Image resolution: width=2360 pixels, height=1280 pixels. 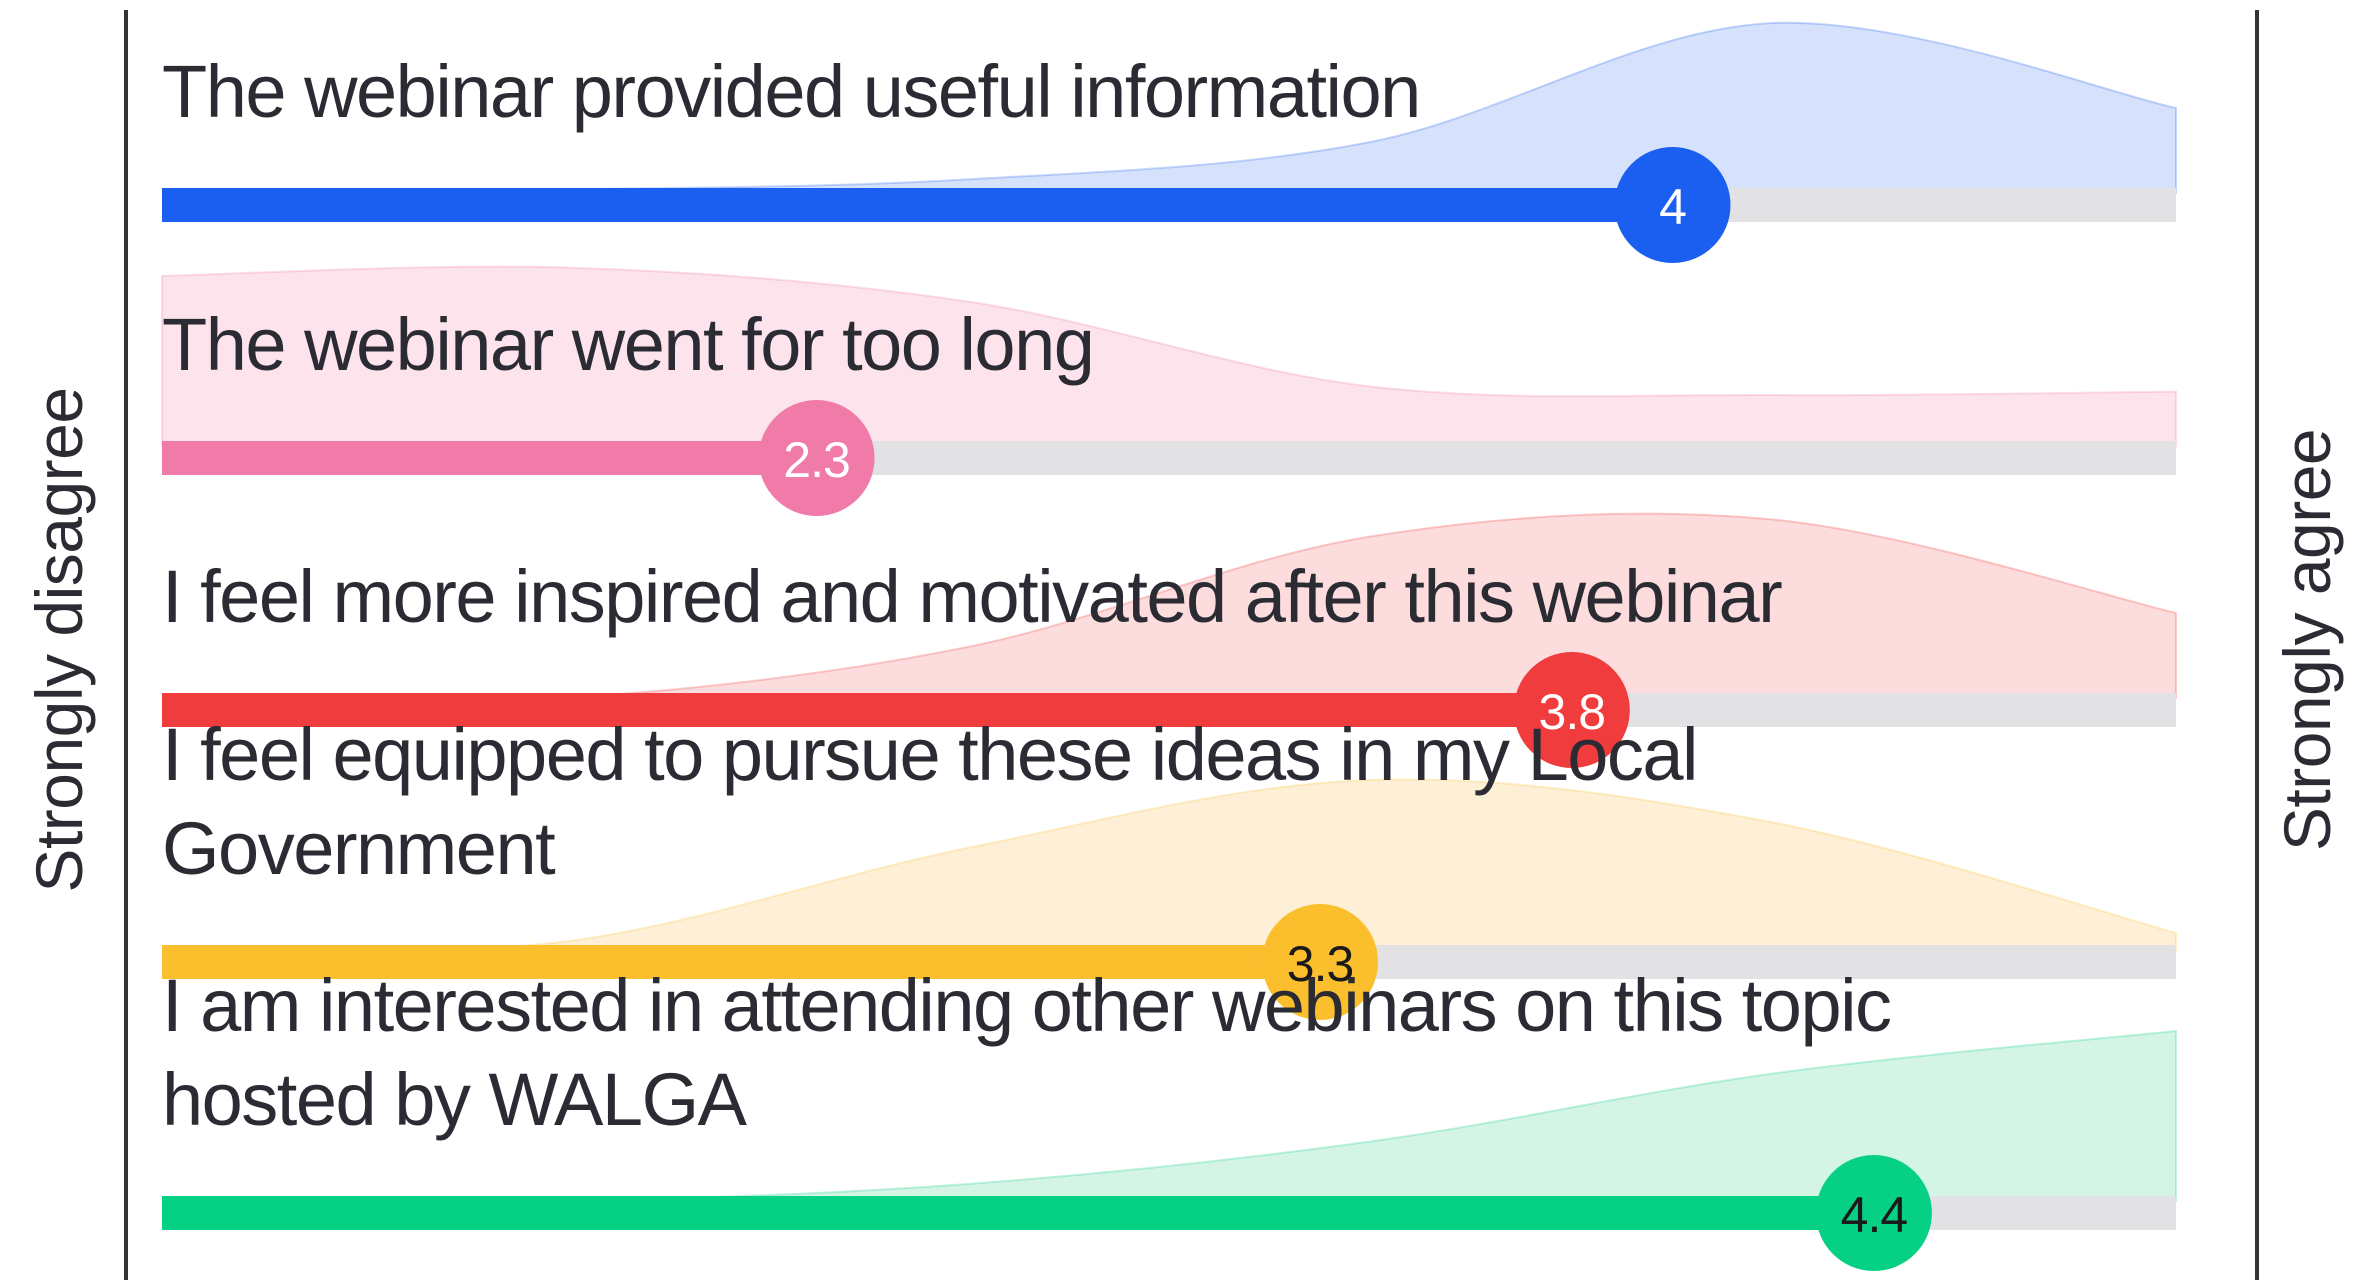 I want to click on statement-label: hosted by WALGA, so click(x=455, y=1099).